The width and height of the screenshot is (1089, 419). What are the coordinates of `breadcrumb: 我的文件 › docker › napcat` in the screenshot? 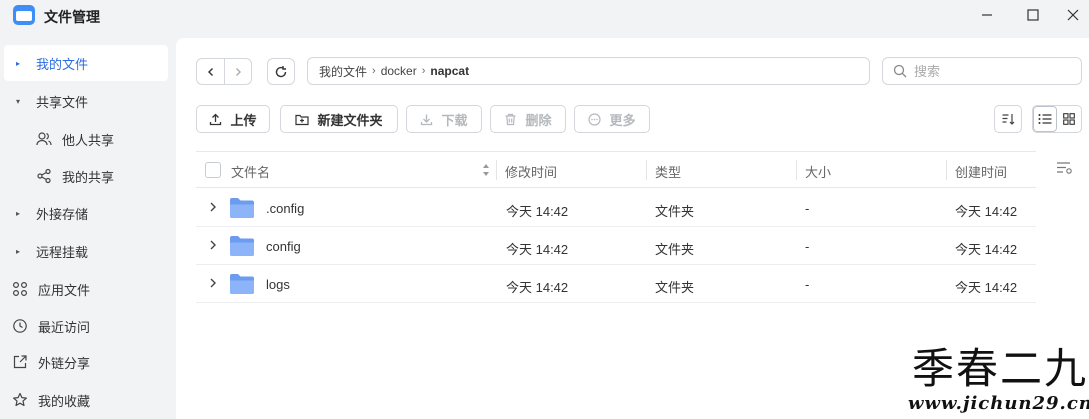 It's located at (588, 71).